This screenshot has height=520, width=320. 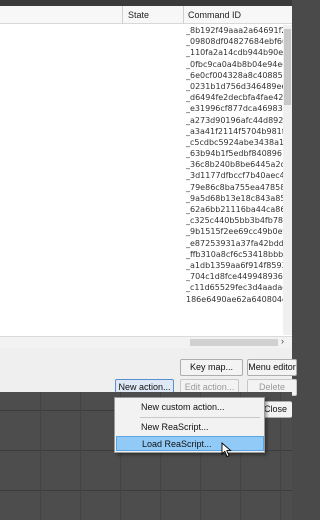 I want to click on command-id-cell: _63b94b1f5edbf8408961f3, so click(x=239, y=154).